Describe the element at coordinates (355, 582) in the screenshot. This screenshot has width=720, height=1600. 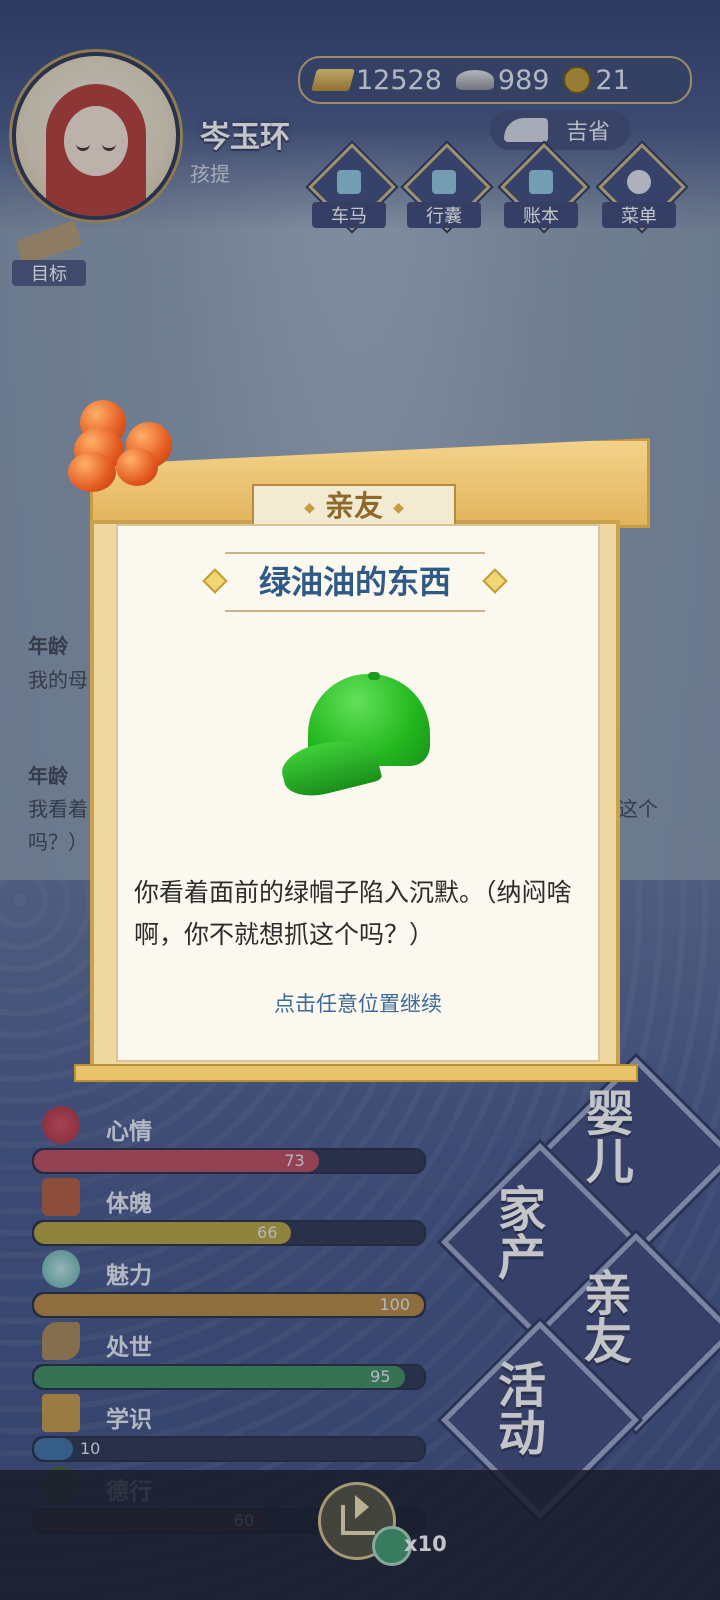
I see `dialog-title: 绿油油的东西` at that location.